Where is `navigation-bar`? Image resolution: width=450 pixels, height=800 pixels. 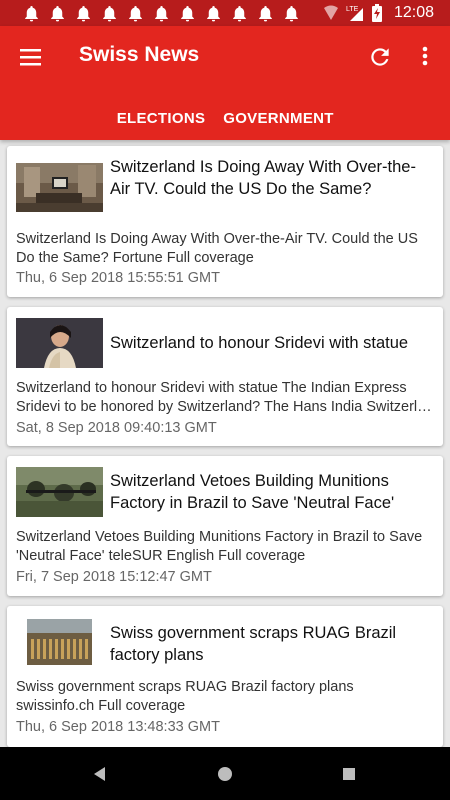
navigation-bar is located at coordinates (225, 773).